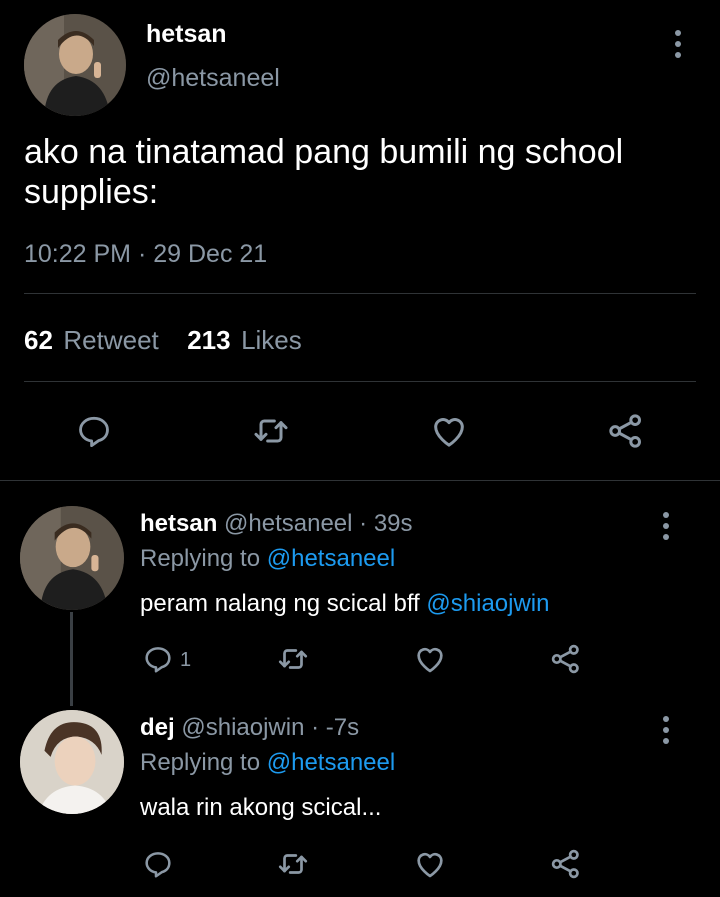 The image size is (720, 897). I want to click on reply-author-handle: @shiaojwin, so click(242, 727).